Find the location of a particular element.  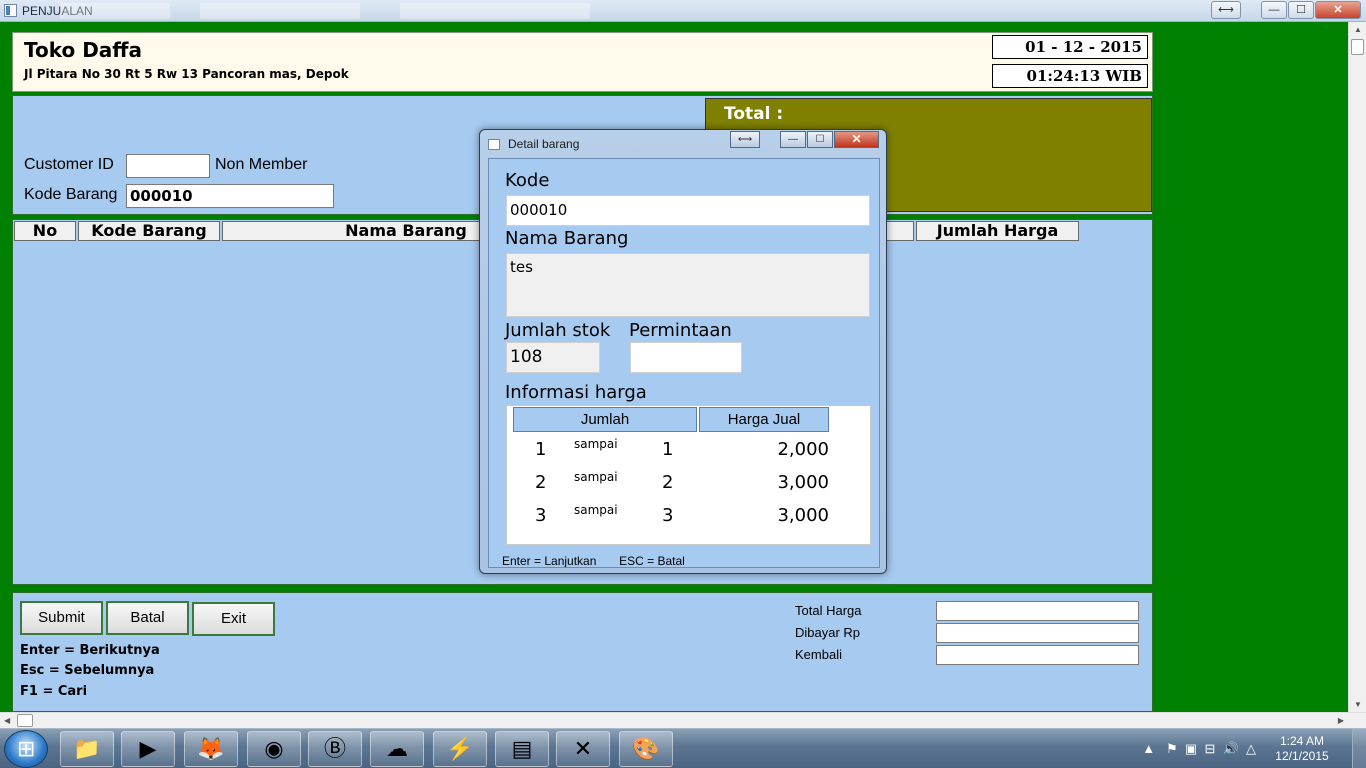

dialog-close-button: ✕ is located at coordinates (856, 139).